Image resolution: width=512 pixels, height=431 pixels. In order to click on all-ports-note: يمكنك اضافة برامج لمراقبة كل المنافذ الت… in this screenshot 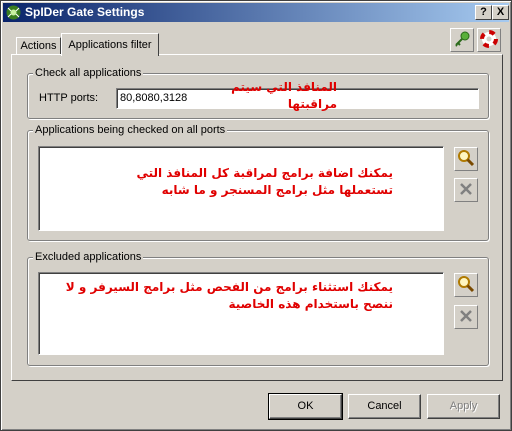, I will do `click(264, 181)`.